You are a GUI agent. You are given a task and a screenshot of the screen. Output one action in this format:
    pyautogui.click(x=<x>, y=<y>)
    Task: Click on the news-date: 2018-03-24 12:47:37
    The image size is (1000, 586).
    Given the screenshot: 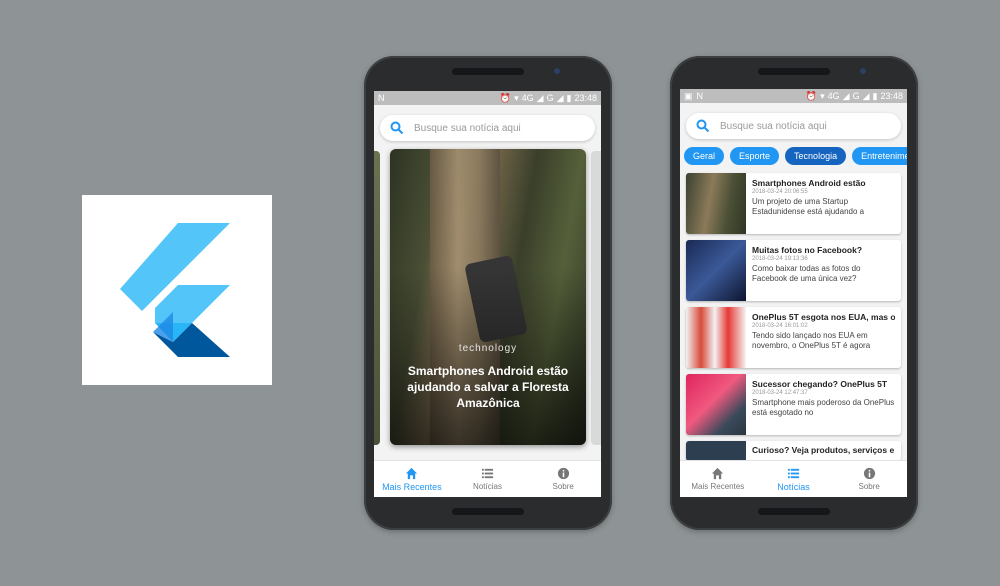 What is the action you would take?
    pyautogui.click(x=780, y=393)
    